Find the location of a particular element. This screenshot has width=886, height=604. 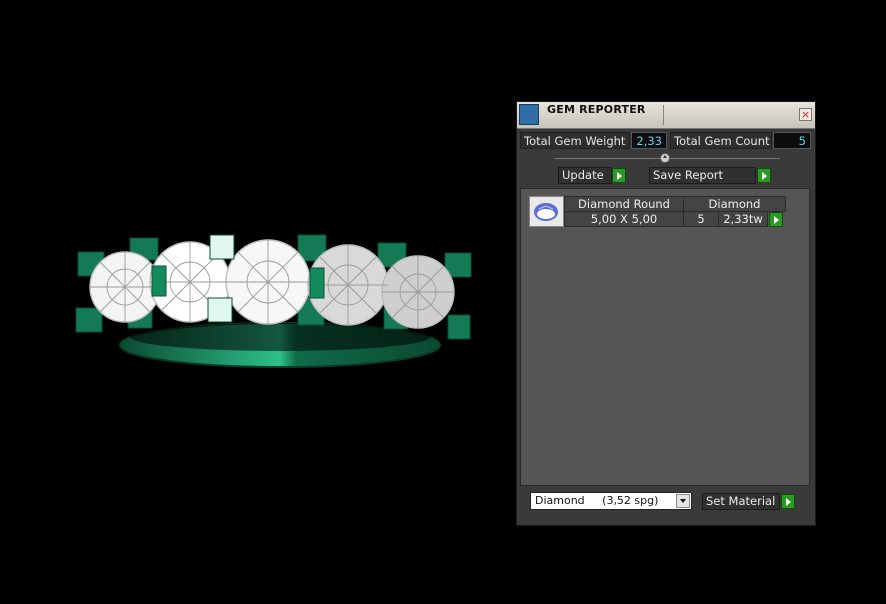

gem-count-cell: 5 is located at coordinates (701, 219).